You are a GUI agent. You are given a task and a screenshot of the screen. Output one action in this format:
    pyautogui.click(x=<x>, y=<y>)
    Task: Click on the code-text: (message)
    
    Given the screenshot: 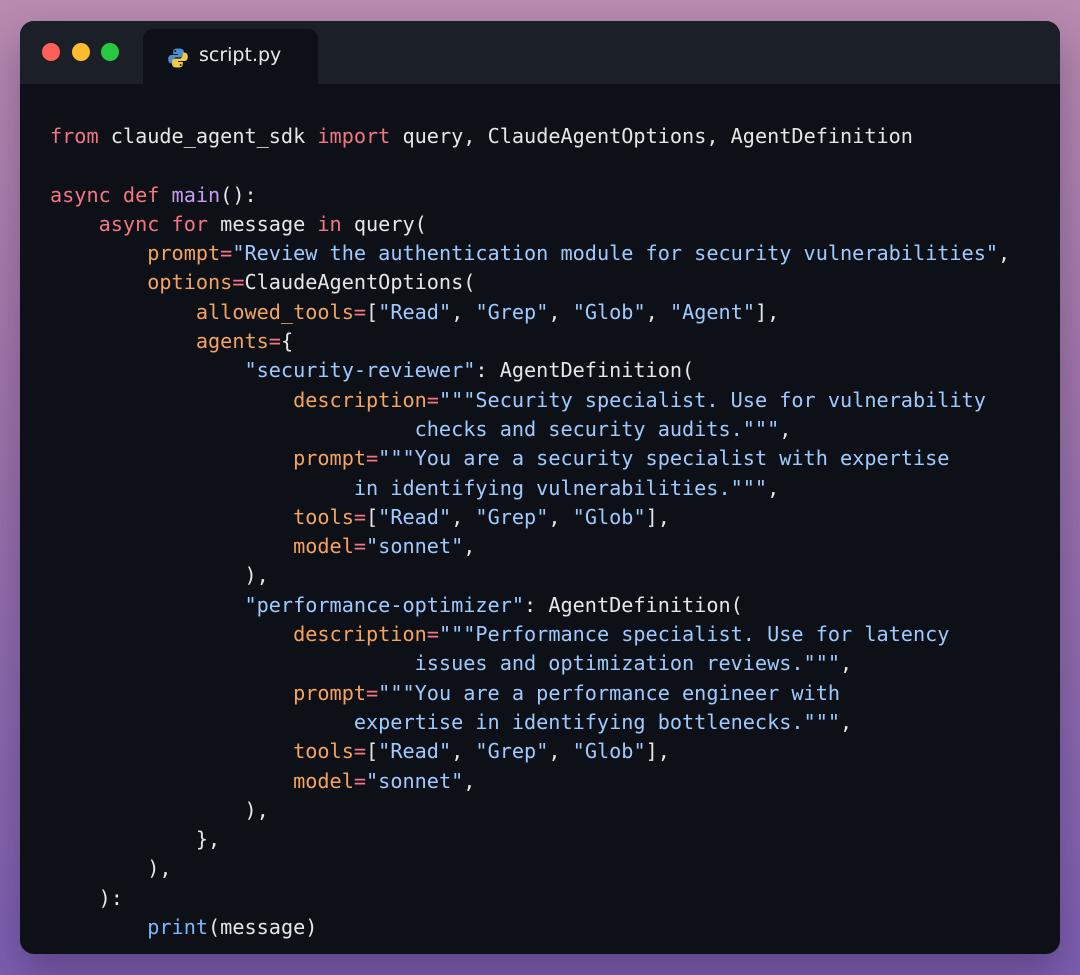 What is the action you would take?
    pyautogui.click(x=263, y=927)
    